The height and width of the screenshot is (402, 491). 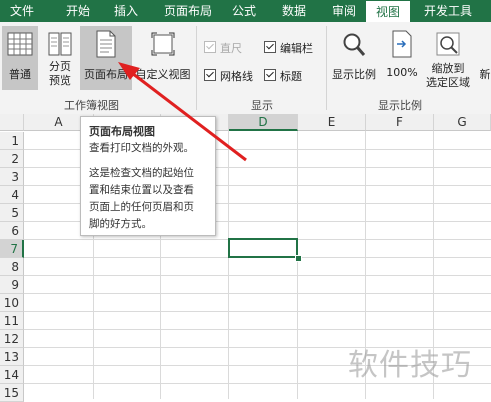 What do you see at coordinates (12, 393) in the screenshot?
I see `row-header: 15` at bounding box center [12, 393].